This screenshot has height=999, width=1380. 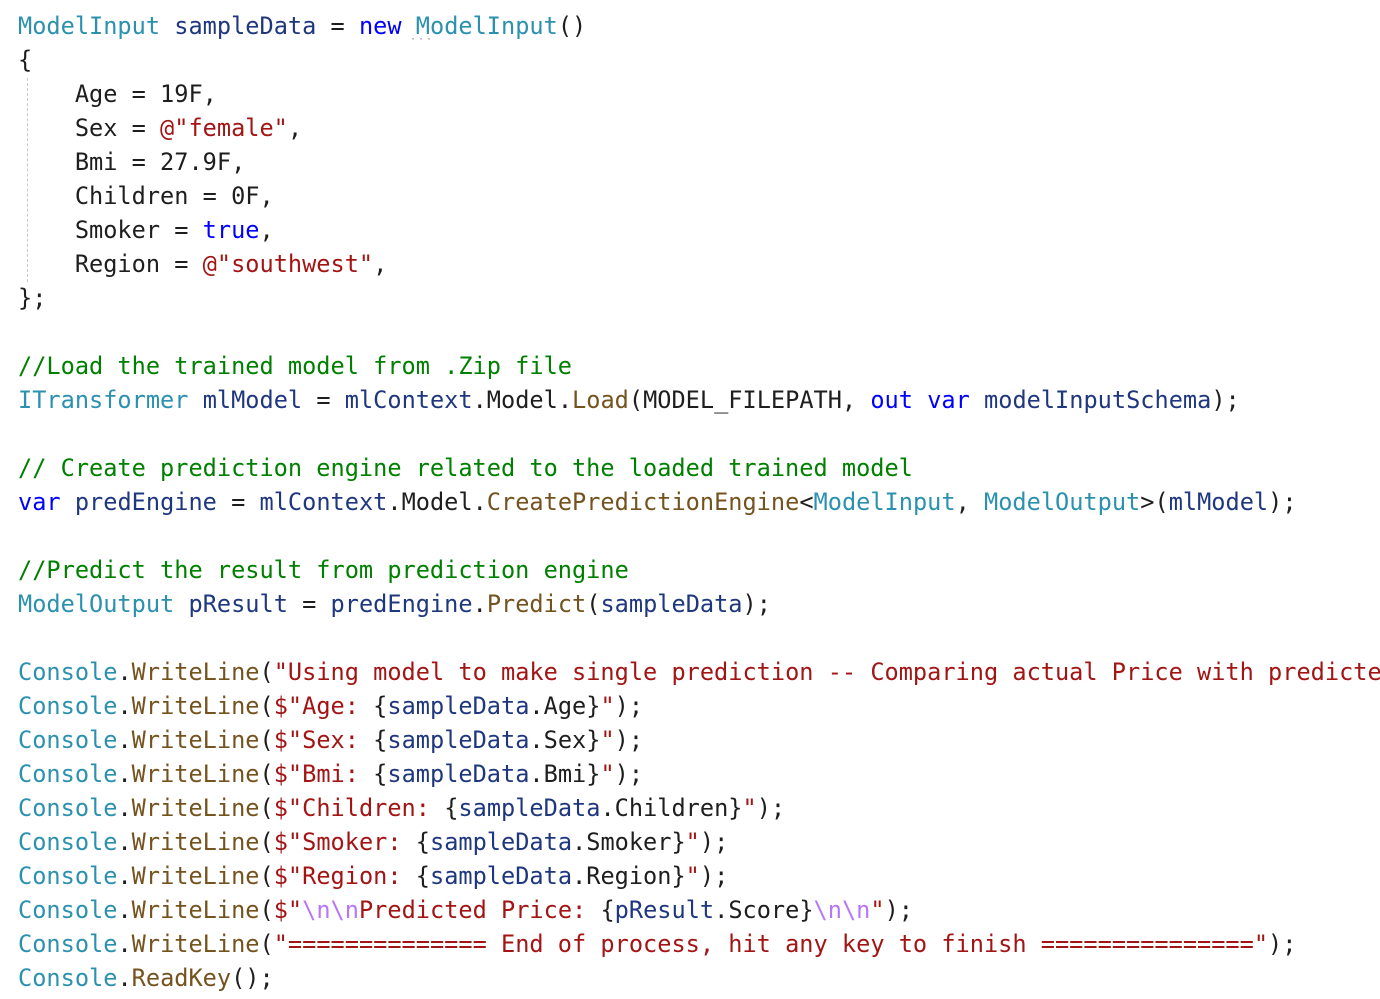 I want to click on code-line: Region = @"southwest",, so click(x=203, y=264).